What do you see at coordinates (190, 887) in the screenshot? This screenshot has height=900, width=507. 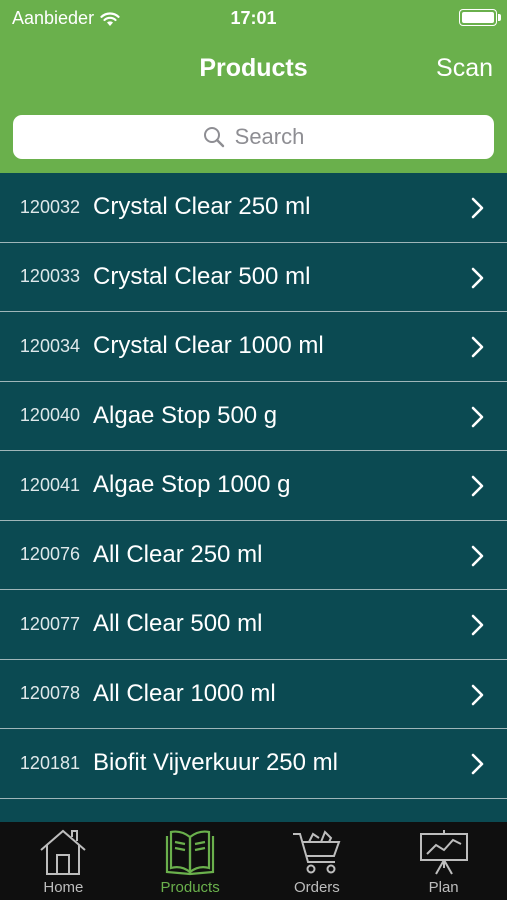 I see `tab-label: Products` at bounding box center [190, 887].